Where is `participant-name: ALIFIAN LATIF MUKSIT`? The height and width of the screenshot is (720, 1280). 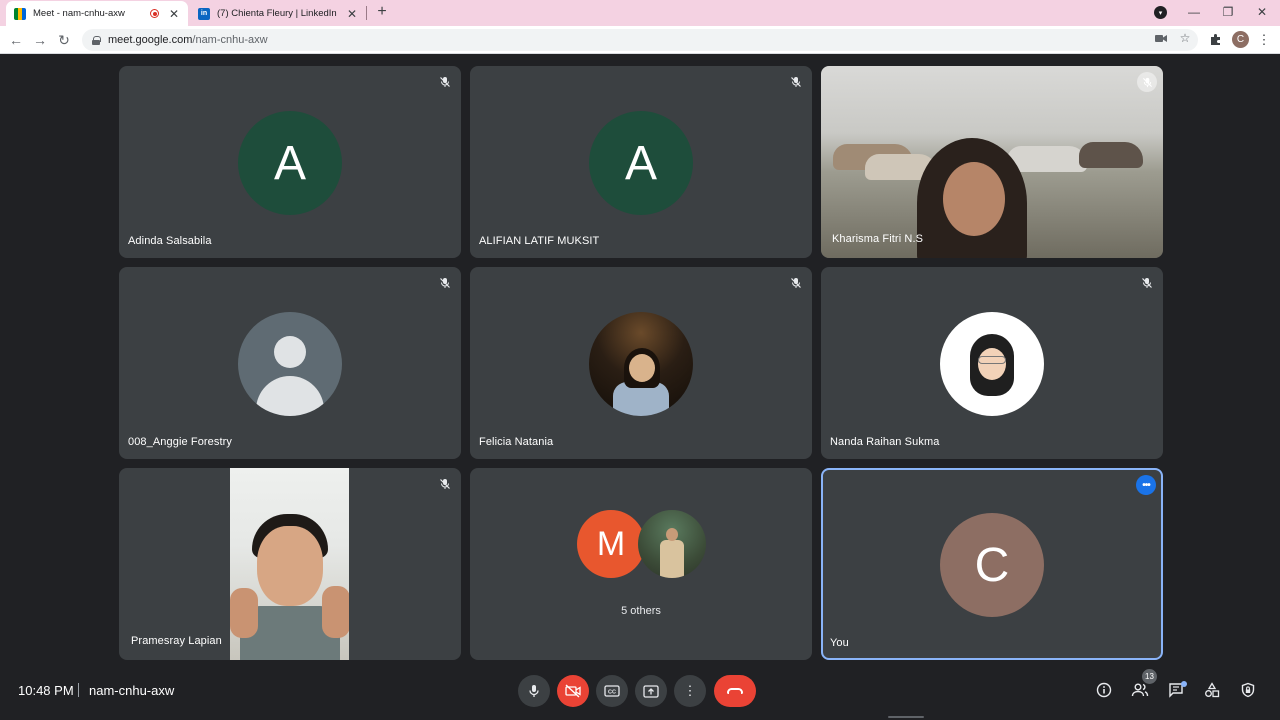
participant-name: ALIFIAN LATIF MUKSIT is located at coordinates (539, 241).